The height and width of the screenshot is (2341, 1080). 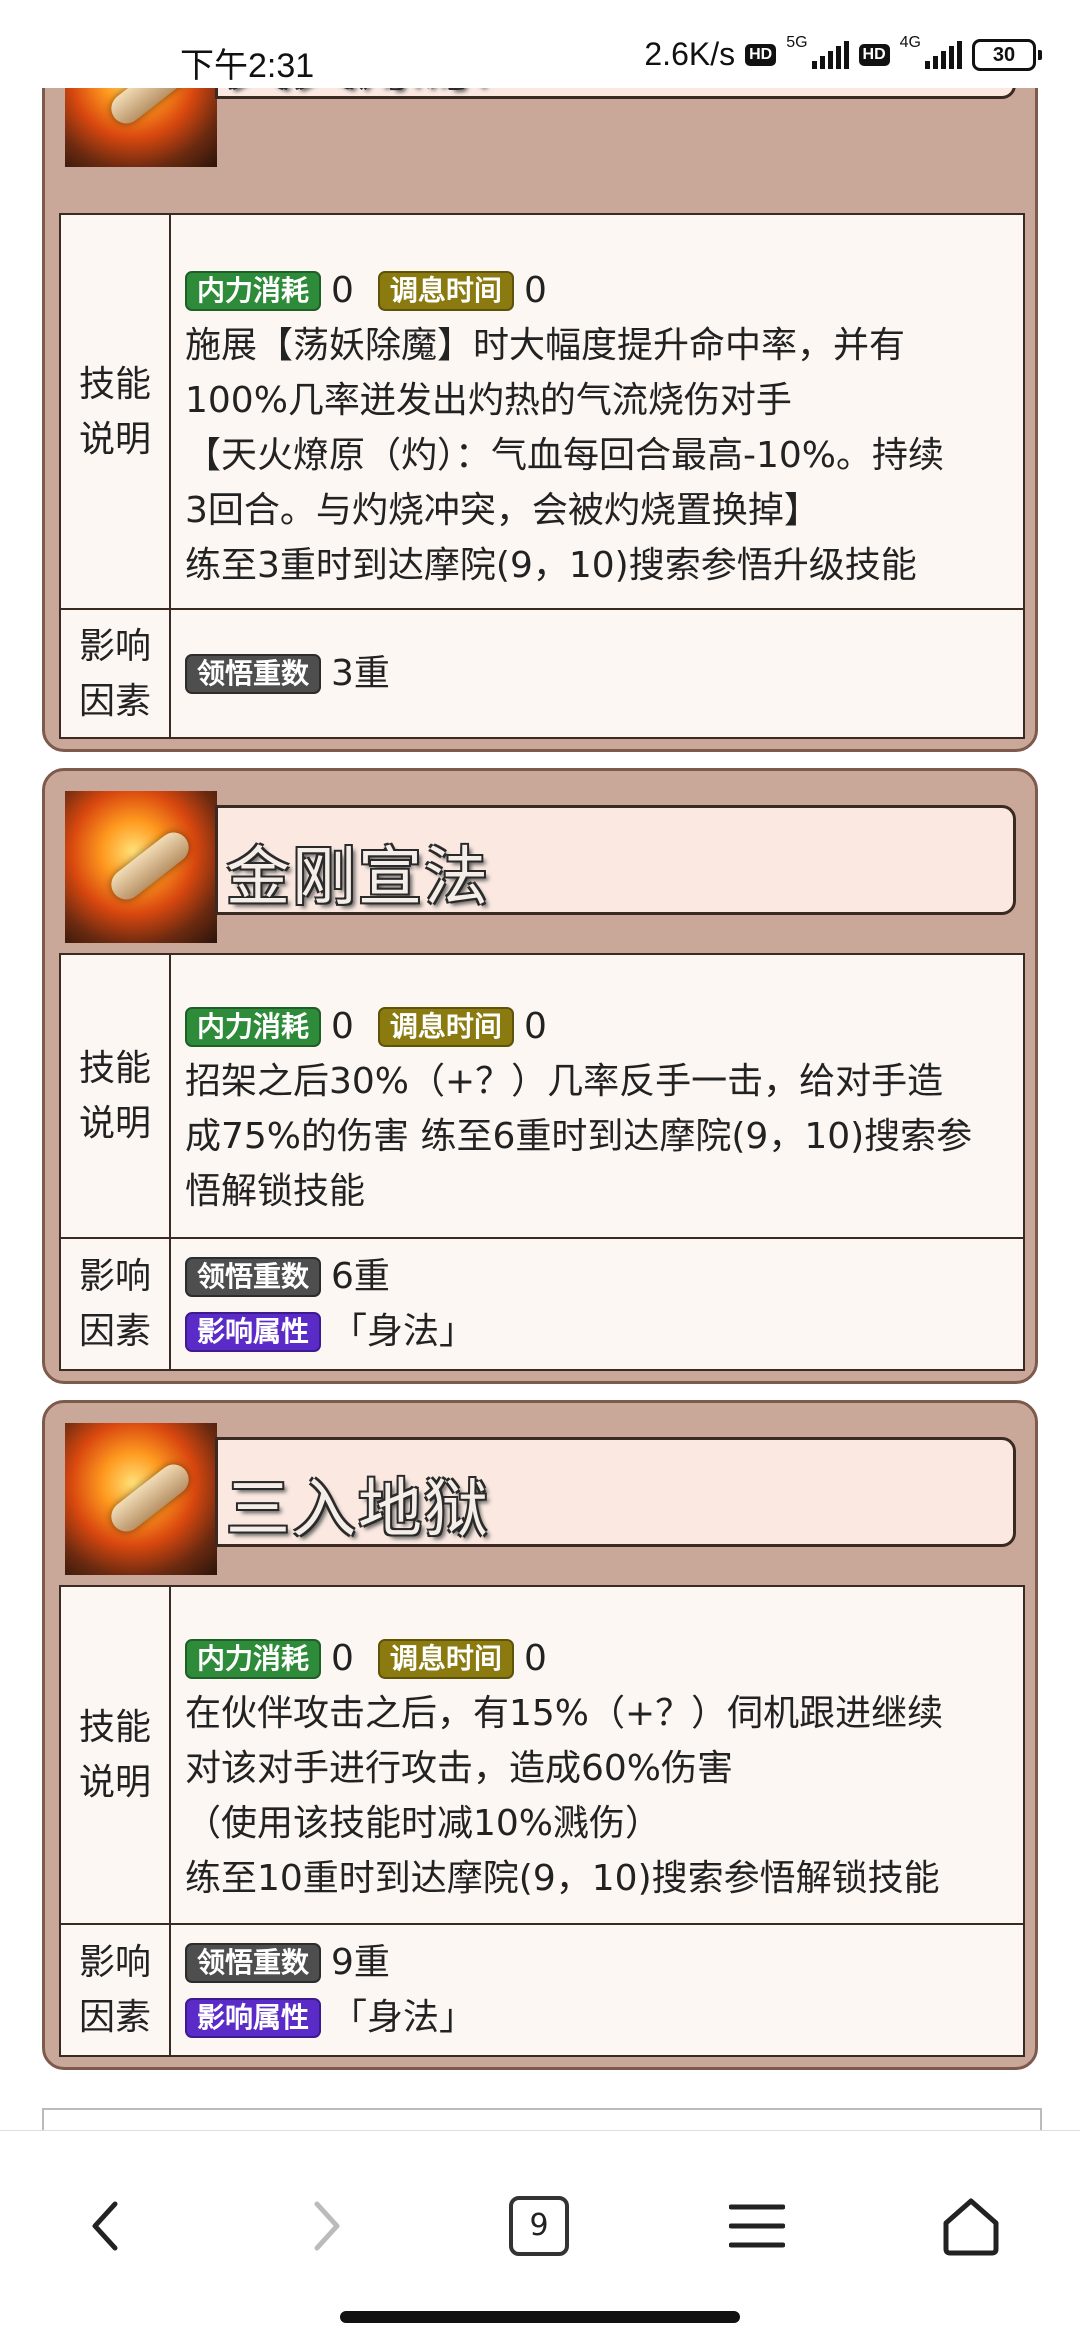 What do you see at coordinates (459, 1768) in the screenshot?
I see `desc-line: 对该对手进行攻击，造成60%伤害` at bounding box center [459, 1768].